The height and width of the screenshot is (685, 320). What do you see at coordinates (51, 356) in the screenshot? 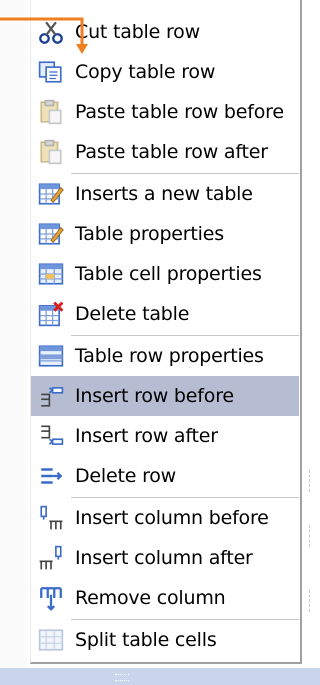
I see `row-properties-icon` at bounding box center [51, 356].